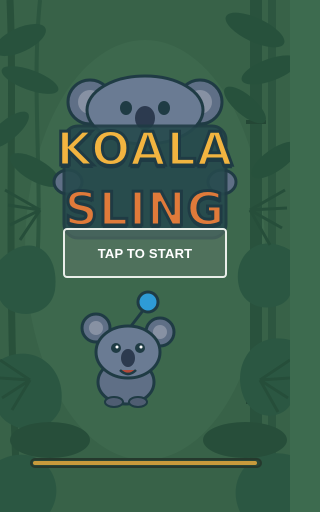  Describe the element at coordinates (128, 349) in the screenshot. I see `koala-character` at that location.